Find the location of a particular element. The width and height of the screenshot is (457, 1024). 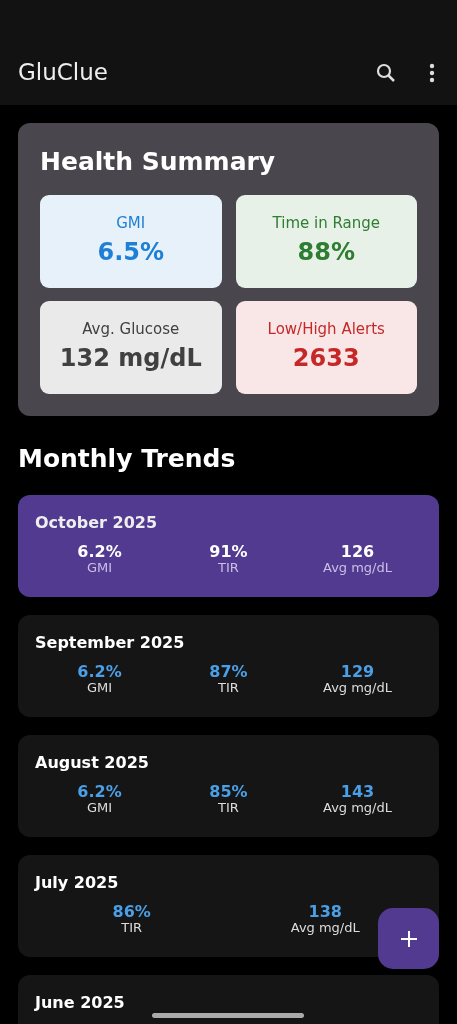

month-card: September 2025 6.2% GMI 87% TIR 129 Avg mg/dL is located at coordinates (228, 666).